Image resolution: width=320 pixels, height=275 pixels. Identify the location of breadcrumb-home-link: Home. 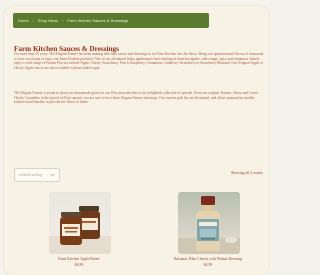
(23, 20).